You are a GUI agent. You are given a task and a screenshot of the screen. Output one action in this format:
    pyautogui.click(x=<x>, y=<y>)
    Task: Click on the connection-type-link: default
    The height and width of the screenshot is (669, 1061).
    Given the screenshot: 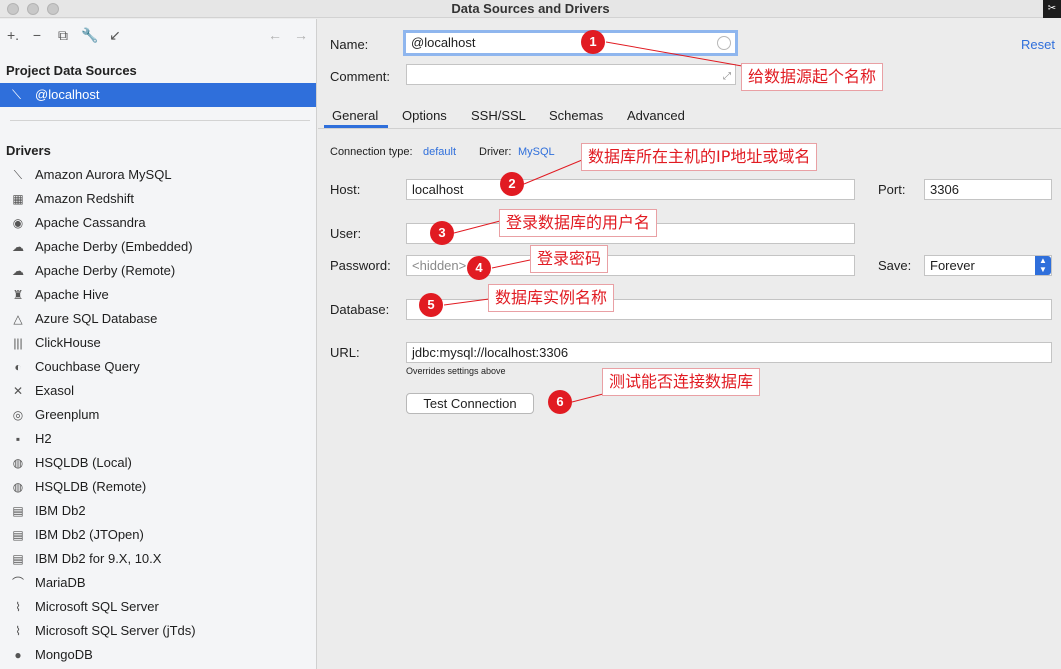 What is the action you would take?
    pyautogui.click(x=439, y=152)
    